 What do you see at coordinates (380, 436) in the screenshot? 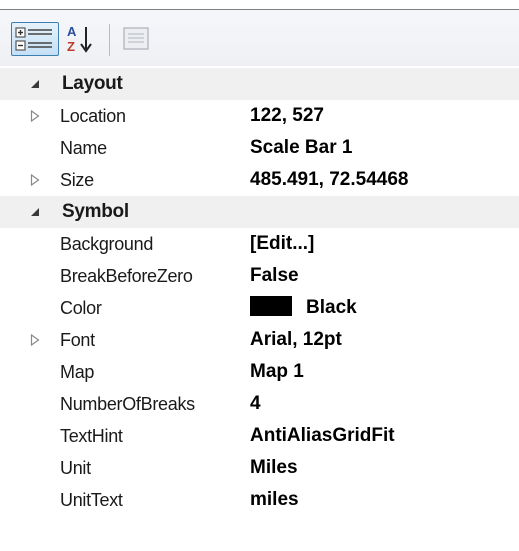
I see `property-value: AntiAliasGridFit` at bounding box center [380, 436].